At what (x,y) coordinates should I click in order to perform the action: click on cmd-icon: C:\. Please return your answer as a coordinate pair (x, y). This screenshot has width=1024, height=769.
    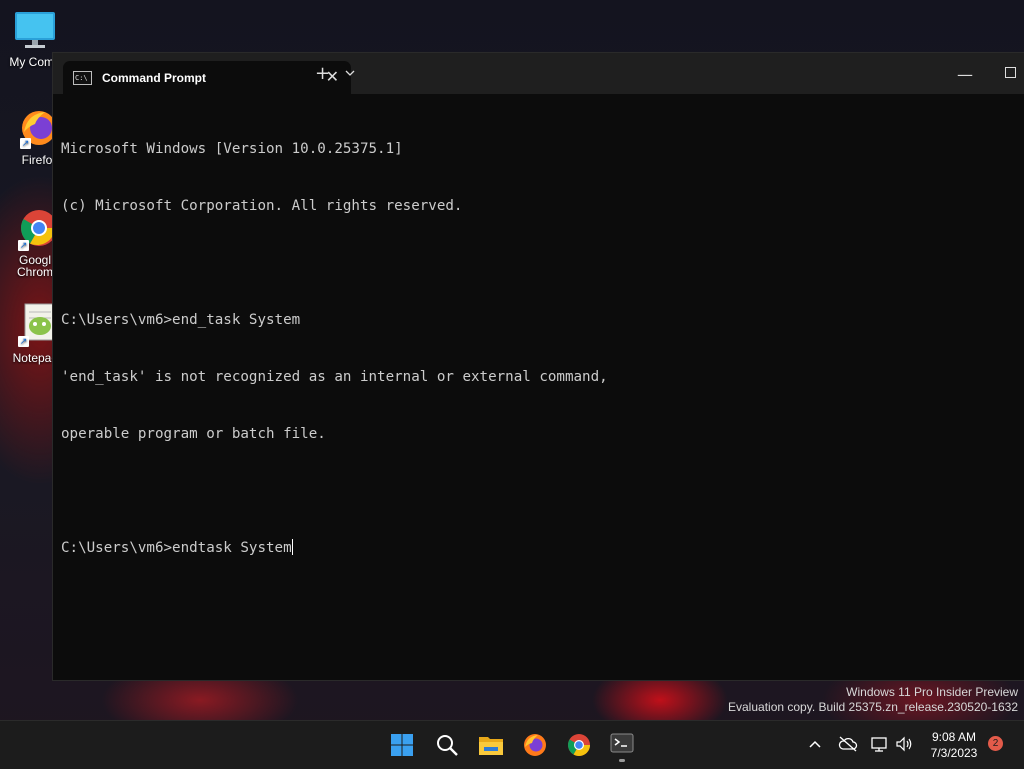
    Looking at the image, I should click on (82, 77).